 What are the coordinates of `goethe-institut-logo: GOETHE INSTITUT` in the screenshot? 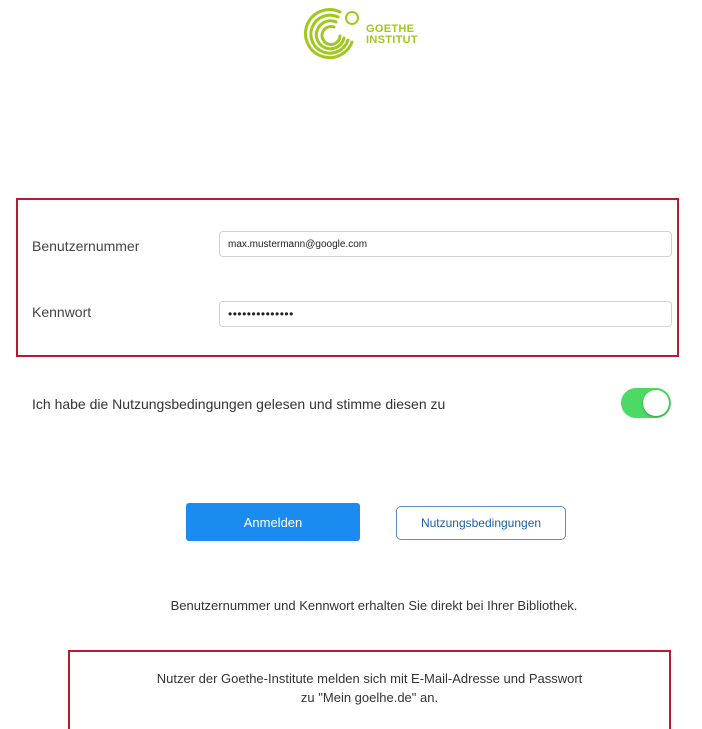 It's located at (380, 31).